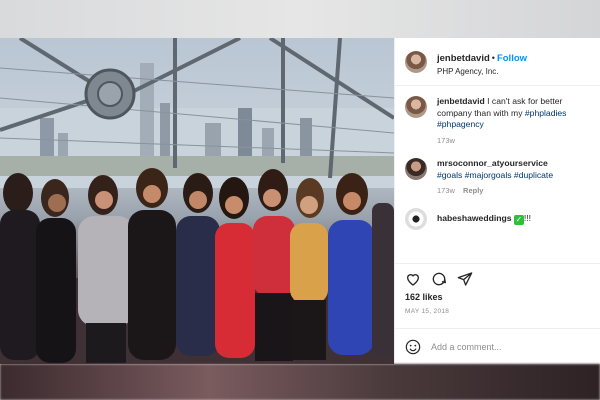  What do you see at coordinates (427, 311) in the screenshot?
I see `post-date: MAY 15, 2018` at bounding box center [427, 311].